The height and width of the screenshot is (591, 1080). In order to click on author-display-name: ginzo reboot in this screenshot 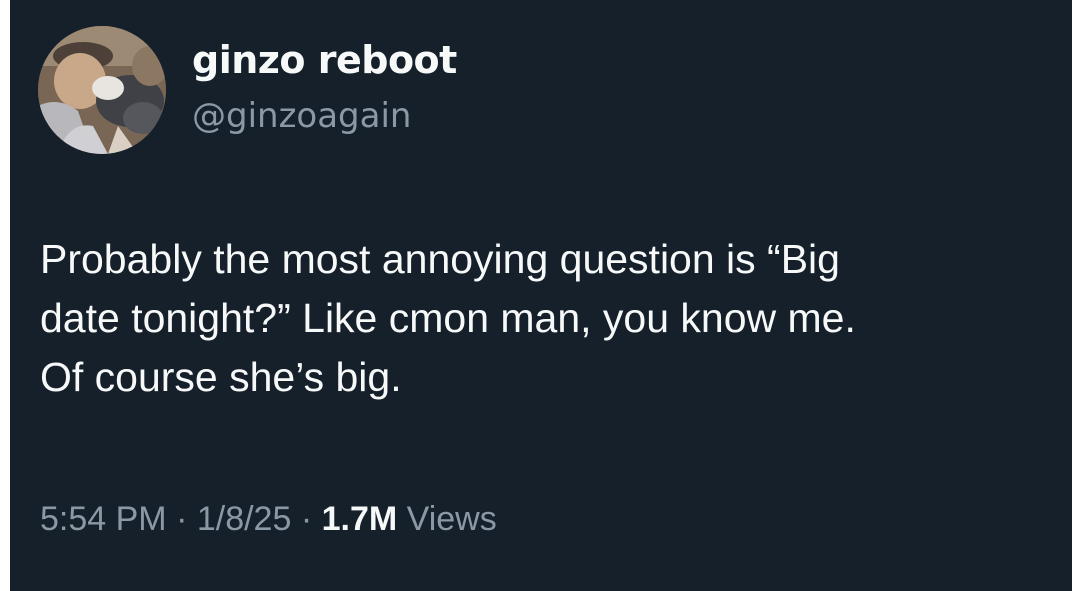, I will do `click(324, 60)`.